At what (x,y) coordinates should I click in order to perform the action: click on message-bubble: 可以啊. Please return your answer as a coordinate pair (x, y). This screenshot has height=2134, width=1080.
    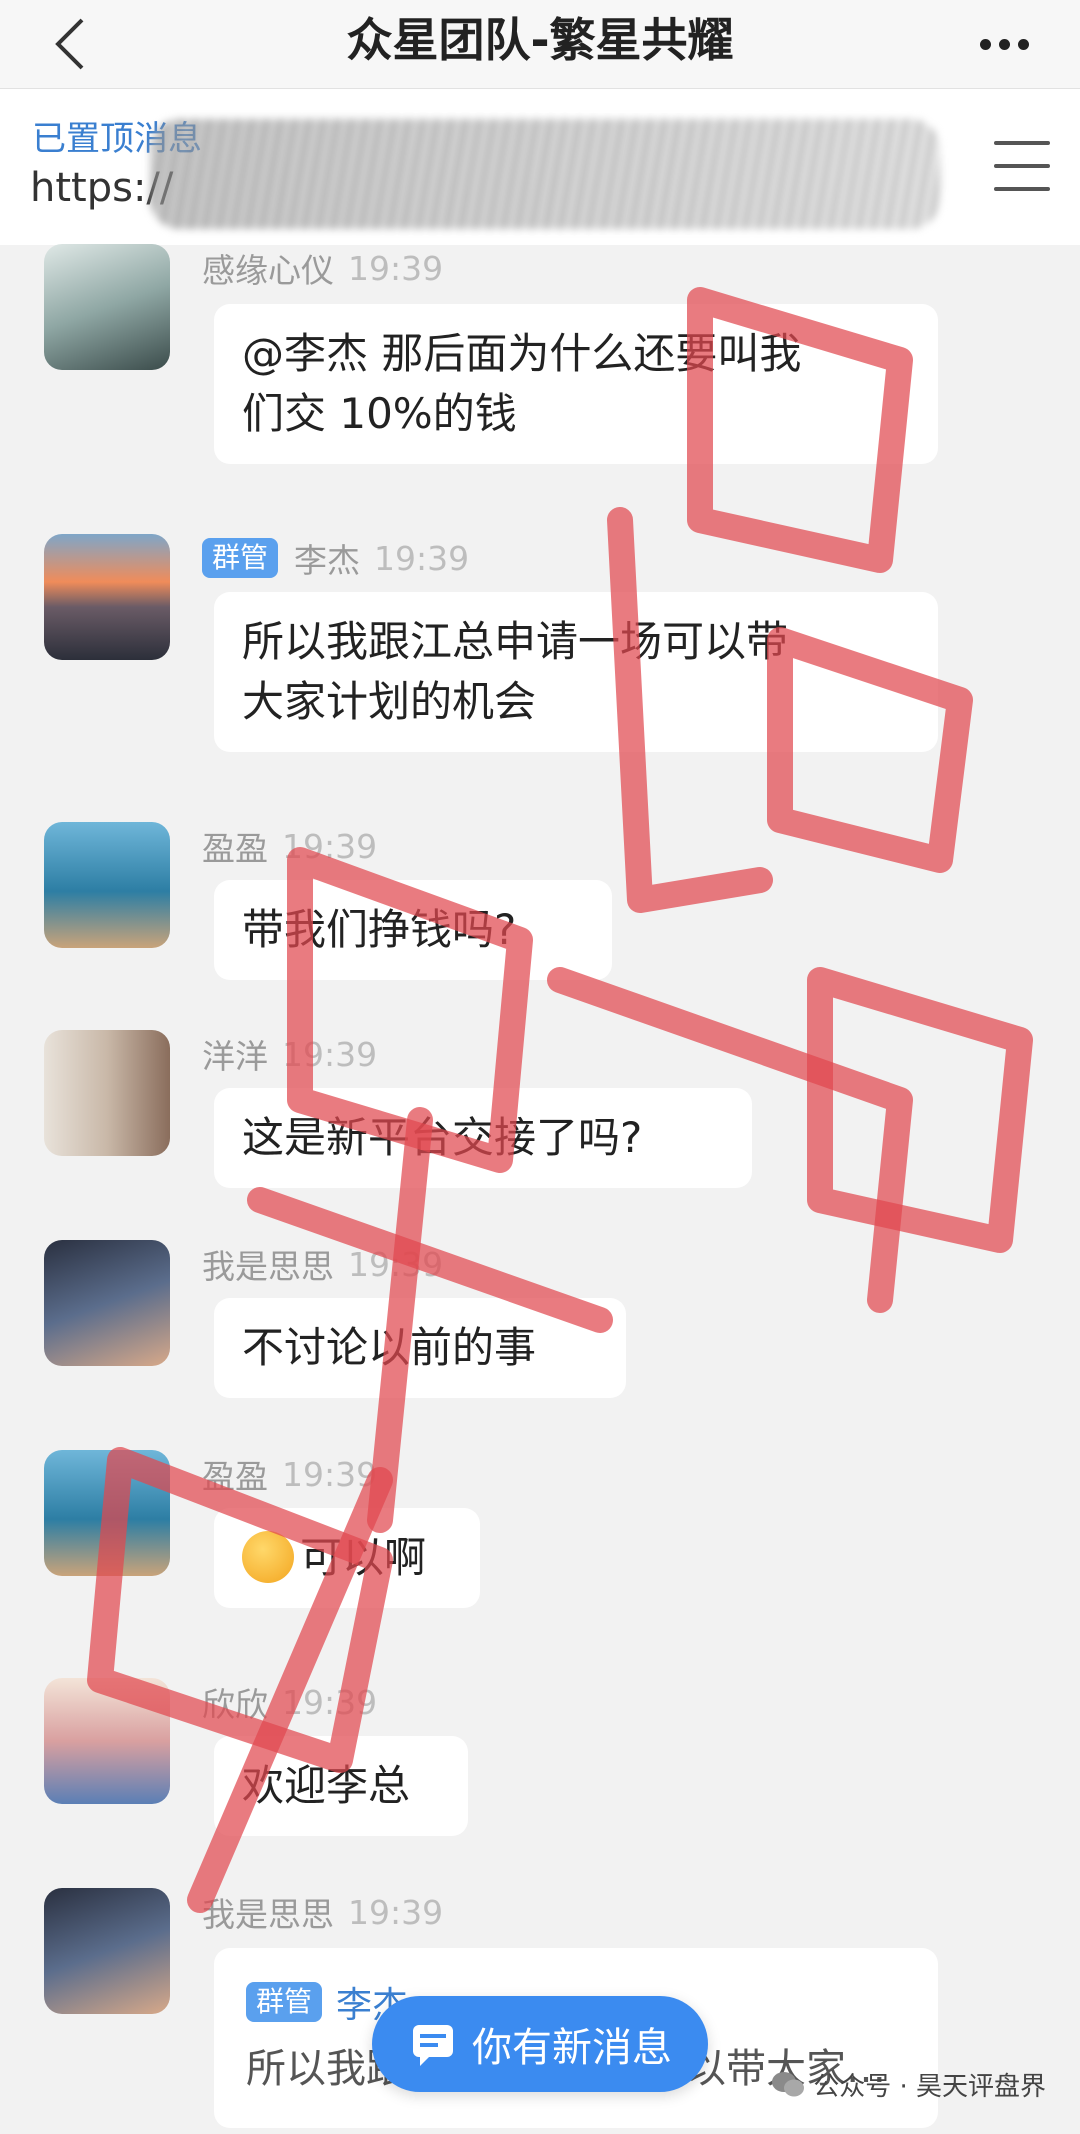
    Looking at the image, I should click on (347, 1558).